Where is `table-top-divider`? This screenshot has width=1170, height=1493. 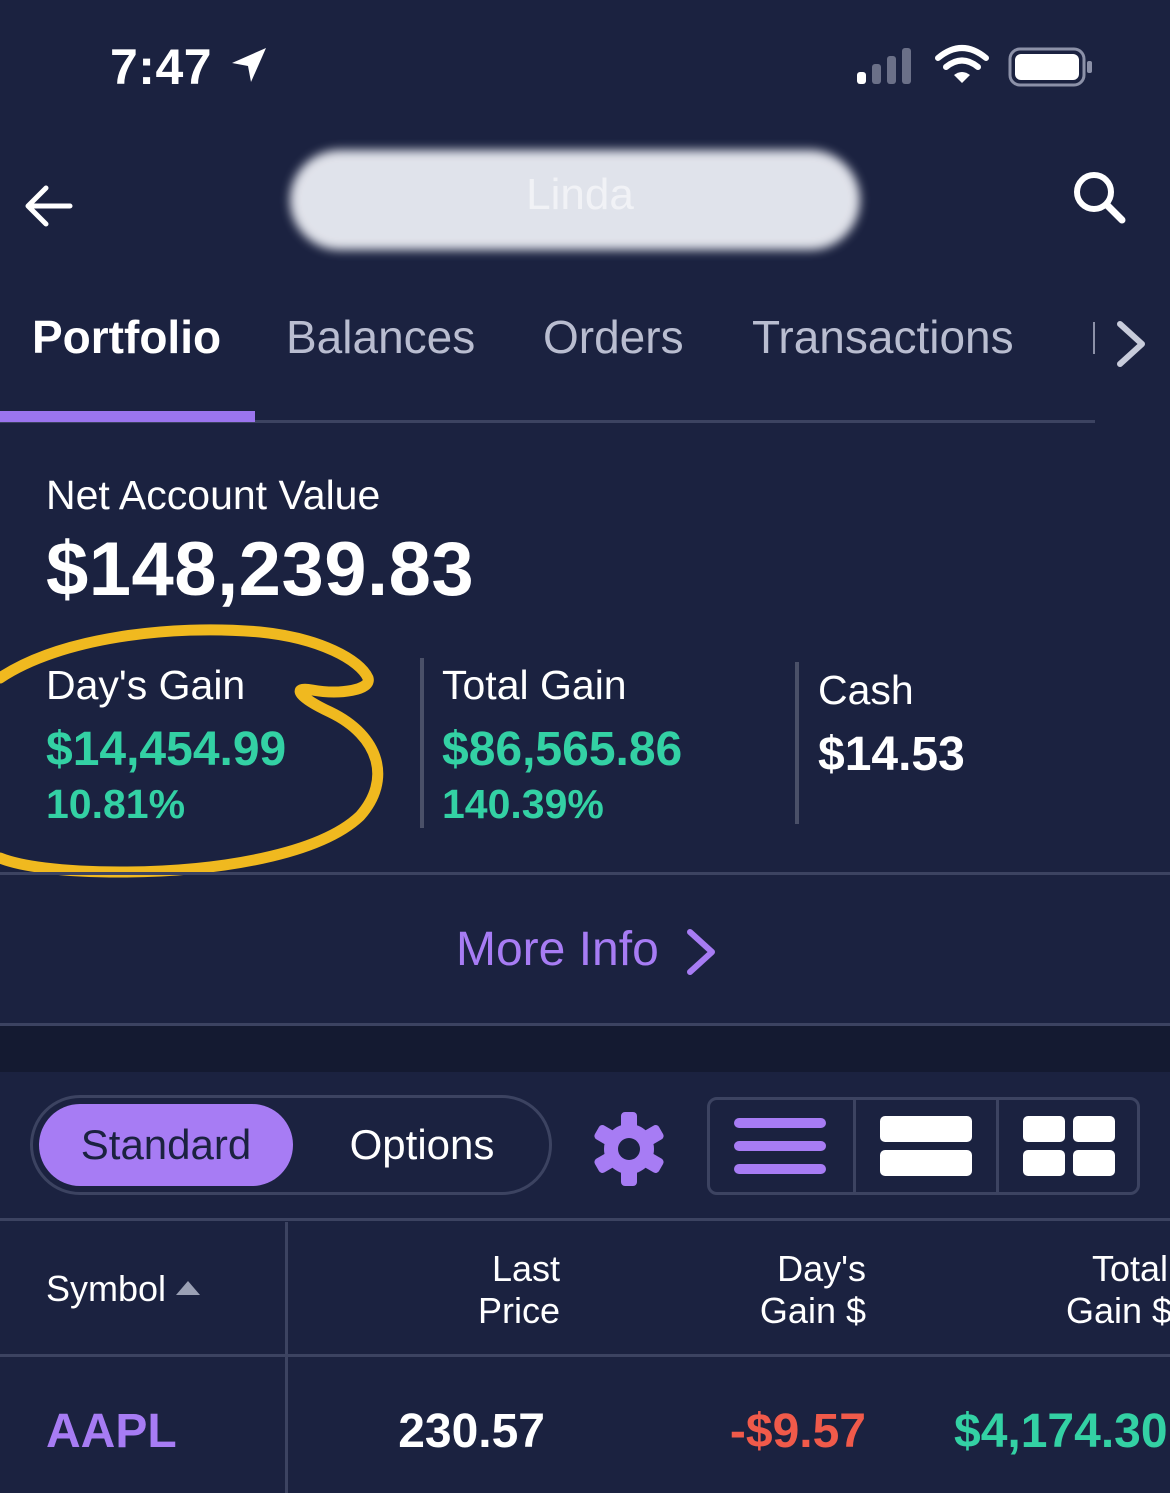
table-top-divider is located at coordinates (585, 1219).